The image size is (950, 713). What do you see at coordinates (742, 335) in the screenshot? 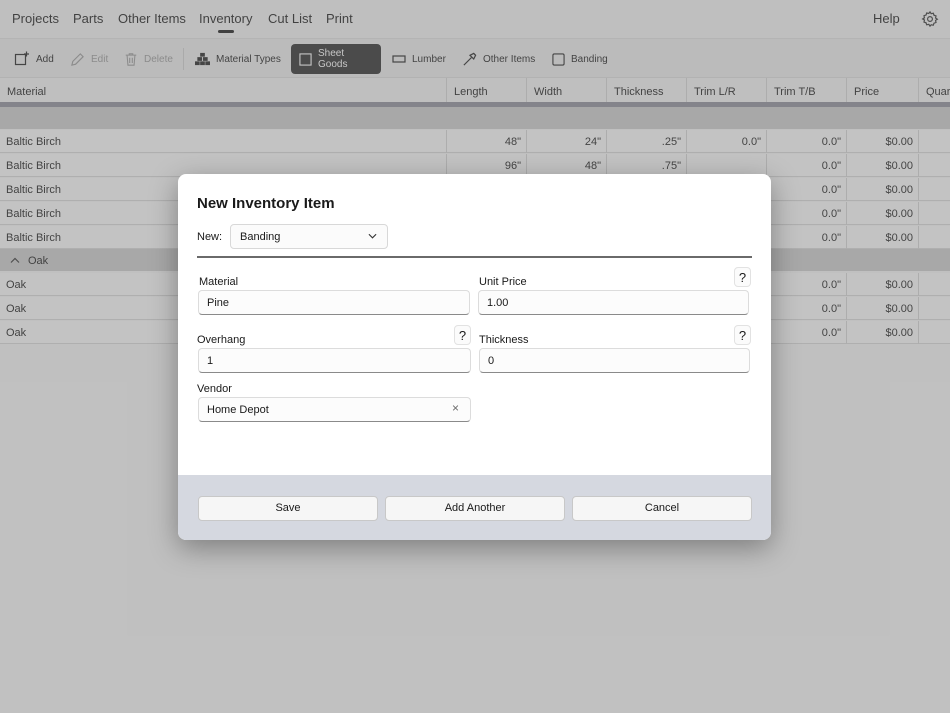
I see `thickness-help-button: ?` at bounding box center [742, 335].